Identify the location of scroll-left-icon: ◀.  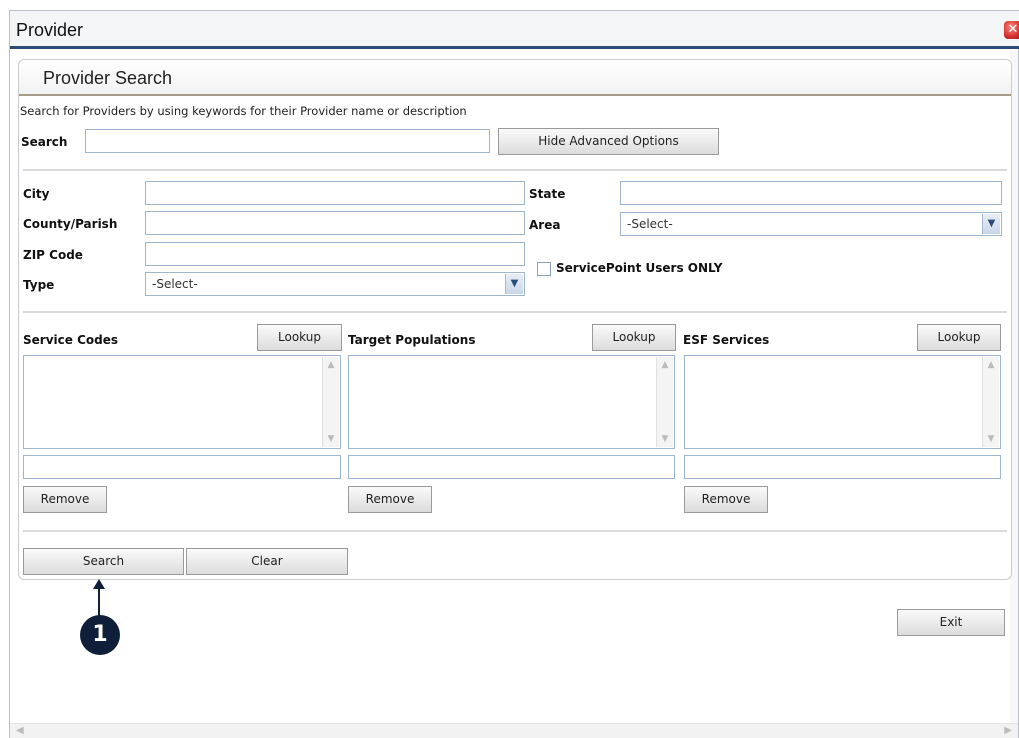
(20, 730).